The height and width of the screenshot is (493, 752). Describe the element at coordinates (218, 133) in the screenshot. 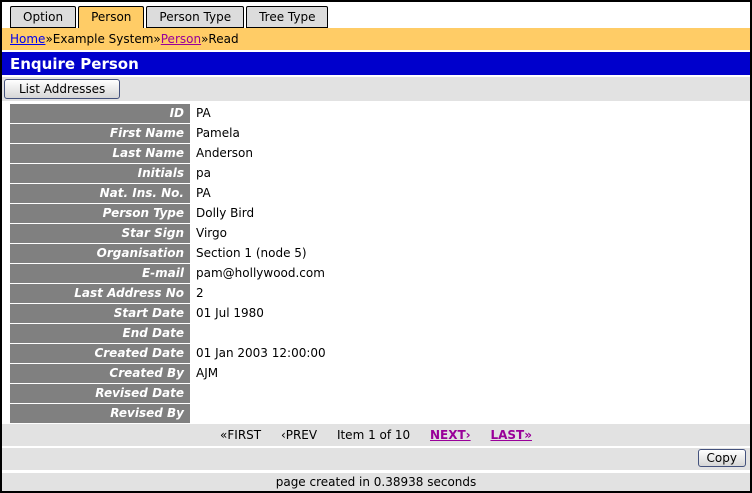

I see `field-value: Pamela` at that location.